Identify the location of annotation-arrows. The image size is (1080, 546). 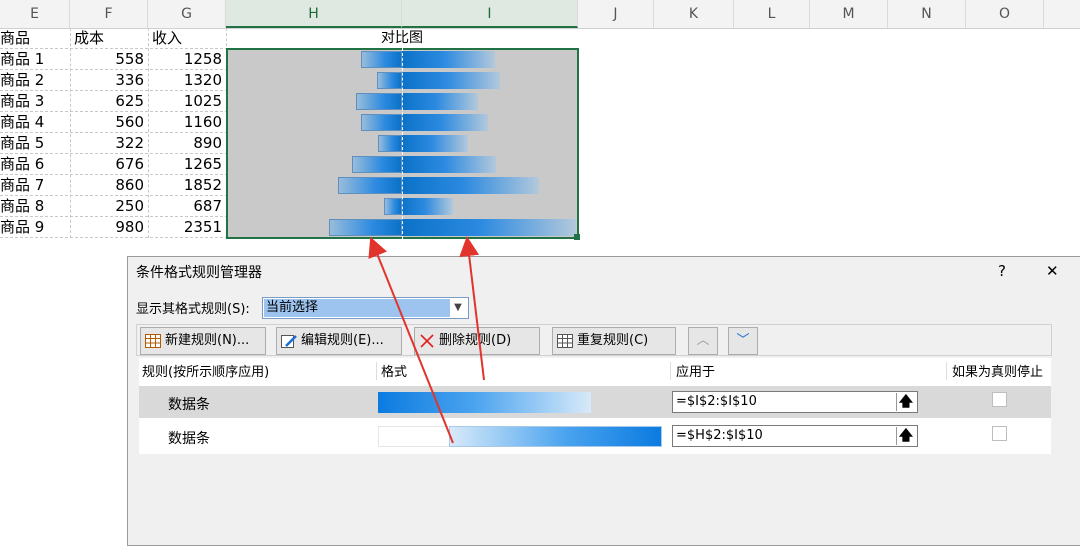
(426, 340).